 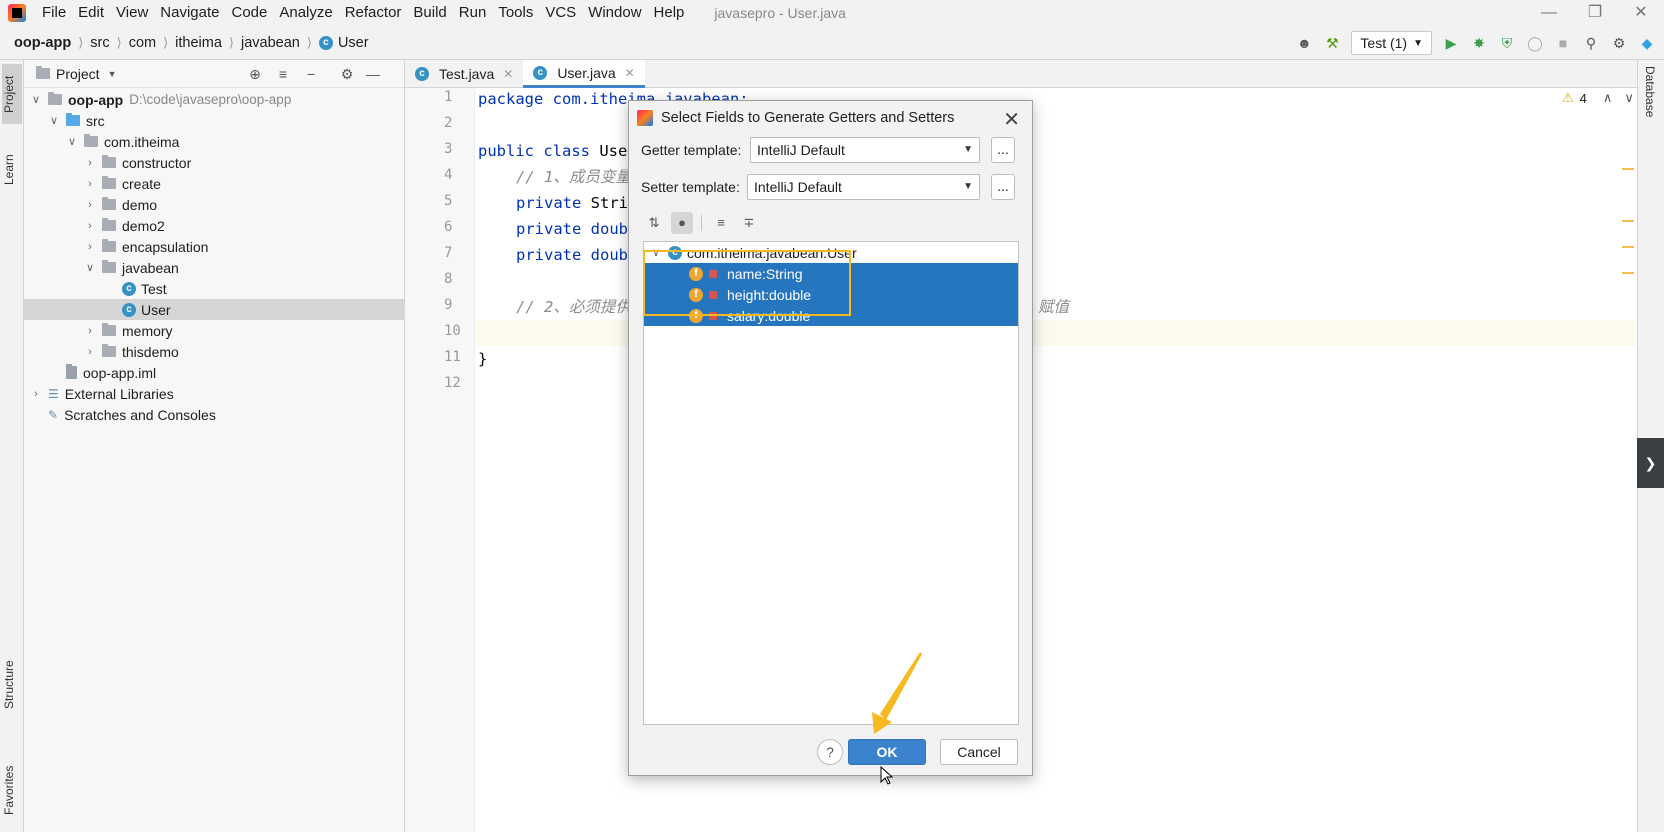 What do you see at coordinates (887, 752) in the screenshot?
I see `ok-button: OK` at bounding box center [887, 752].